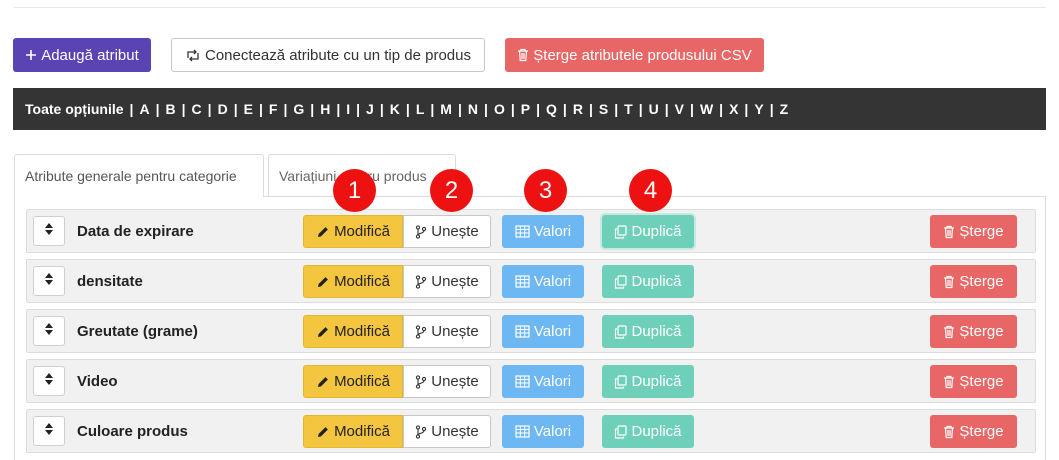 The image size is (1059, 460). What do you see at coordinates (784, 109) in the screenshot?
I see `alphabet-letter-z: Z` at bounding box center [784, 109].